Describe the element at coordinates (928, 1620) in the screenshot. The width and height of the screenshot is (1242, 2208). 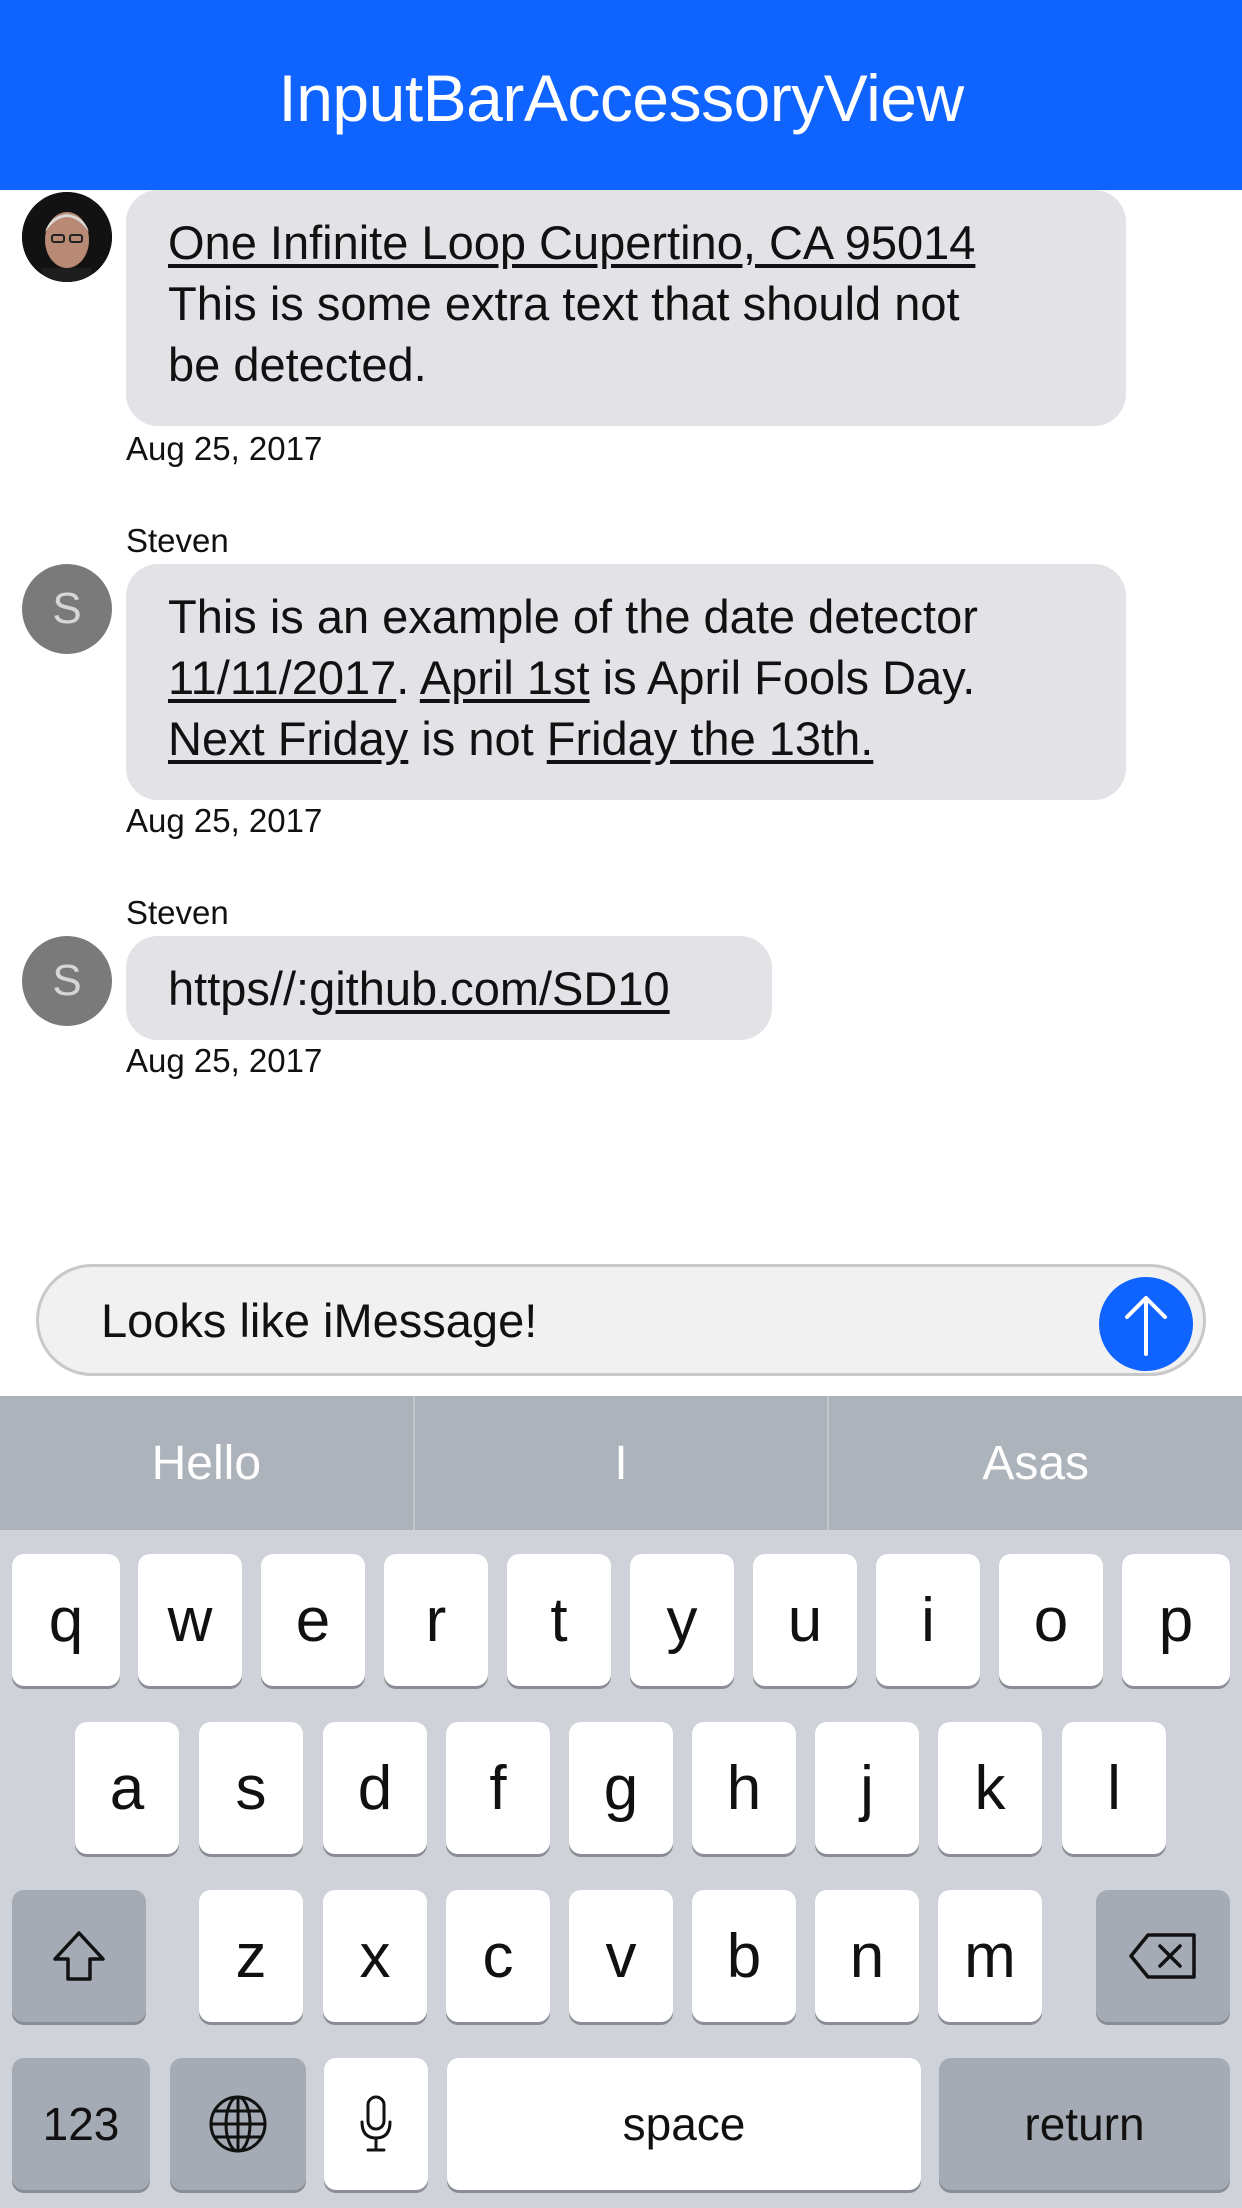
I see `key: i` at that location.